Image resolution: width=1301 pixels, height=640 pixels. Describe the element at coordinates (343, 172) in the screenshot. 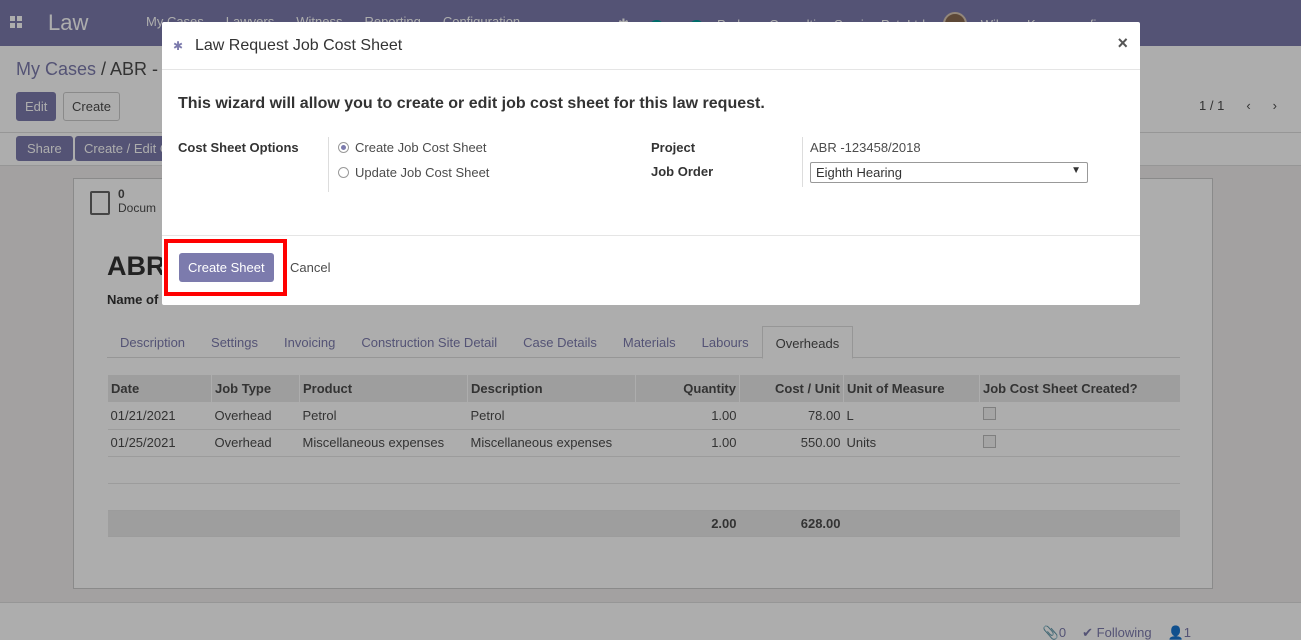

I see `radio-button-unselected` at that location.